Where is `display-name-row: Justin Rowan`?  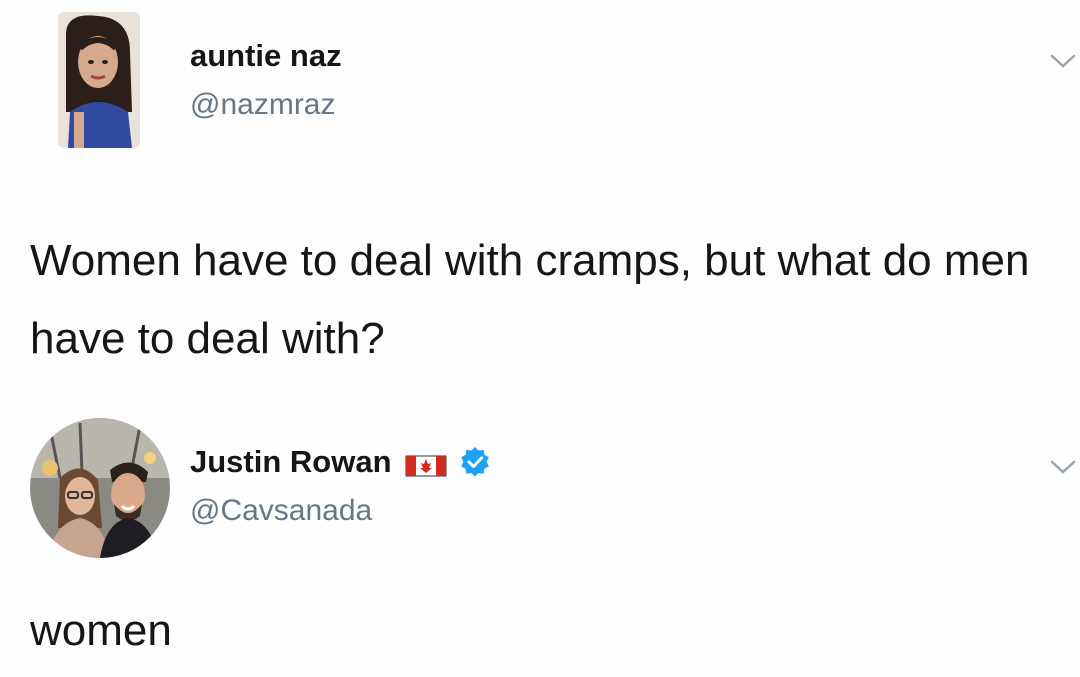
display-name-row: Justin Rowan is located at coordinates (340, 462).